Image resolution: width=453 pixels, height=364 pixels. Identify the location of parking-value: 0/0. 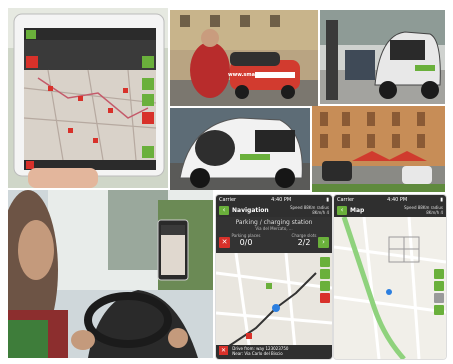
(246, 242).